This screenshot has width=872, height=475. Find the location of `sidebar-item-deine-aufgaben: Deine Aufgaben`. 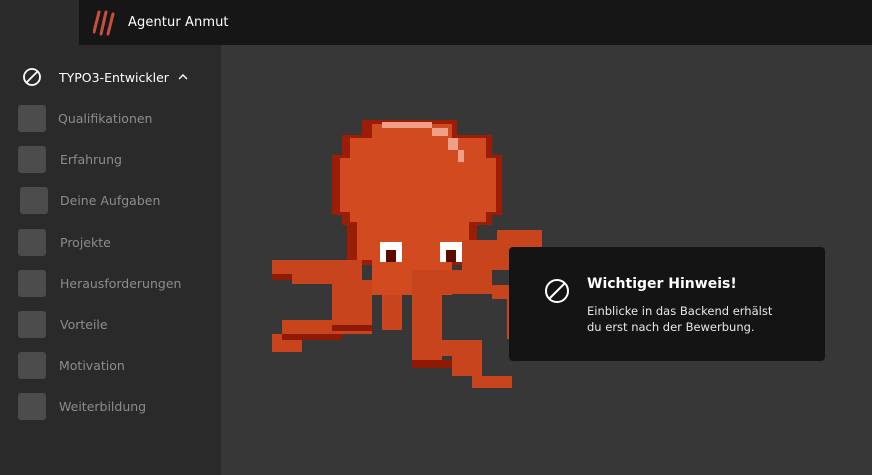

sidebar-item-deine-aufgaben: Deine Aufgaben is located at coordinates (117, 201).